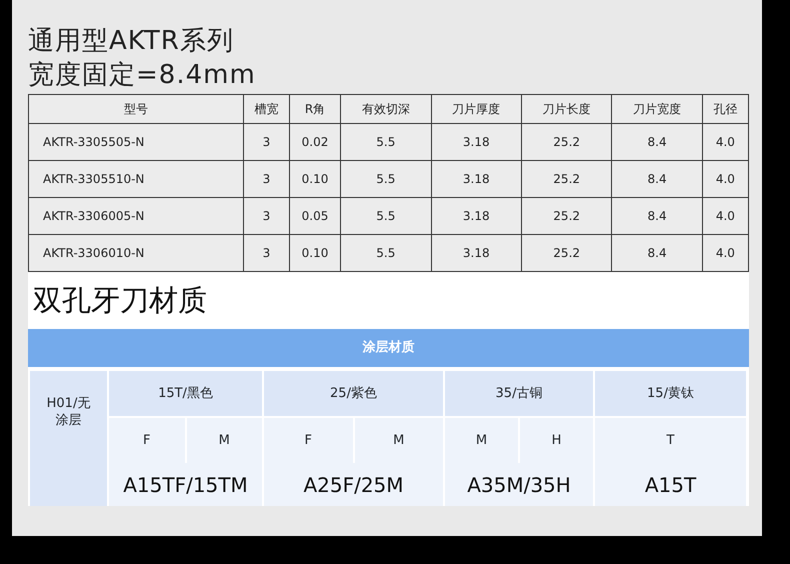 This screenshot has width=790, height=564. I want to click on column-header: 刀片厚度, so click(476, 109).